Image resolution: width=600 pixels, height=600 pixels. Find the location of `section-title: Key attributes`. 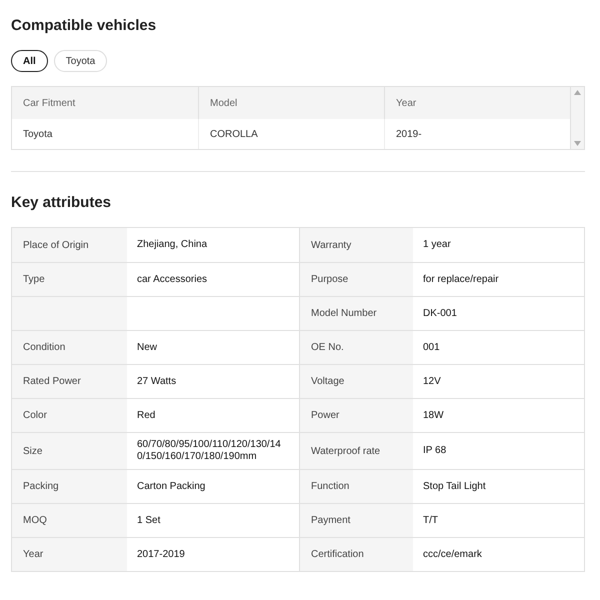

section-title: Key attributes is located at coordinates (61, 203).